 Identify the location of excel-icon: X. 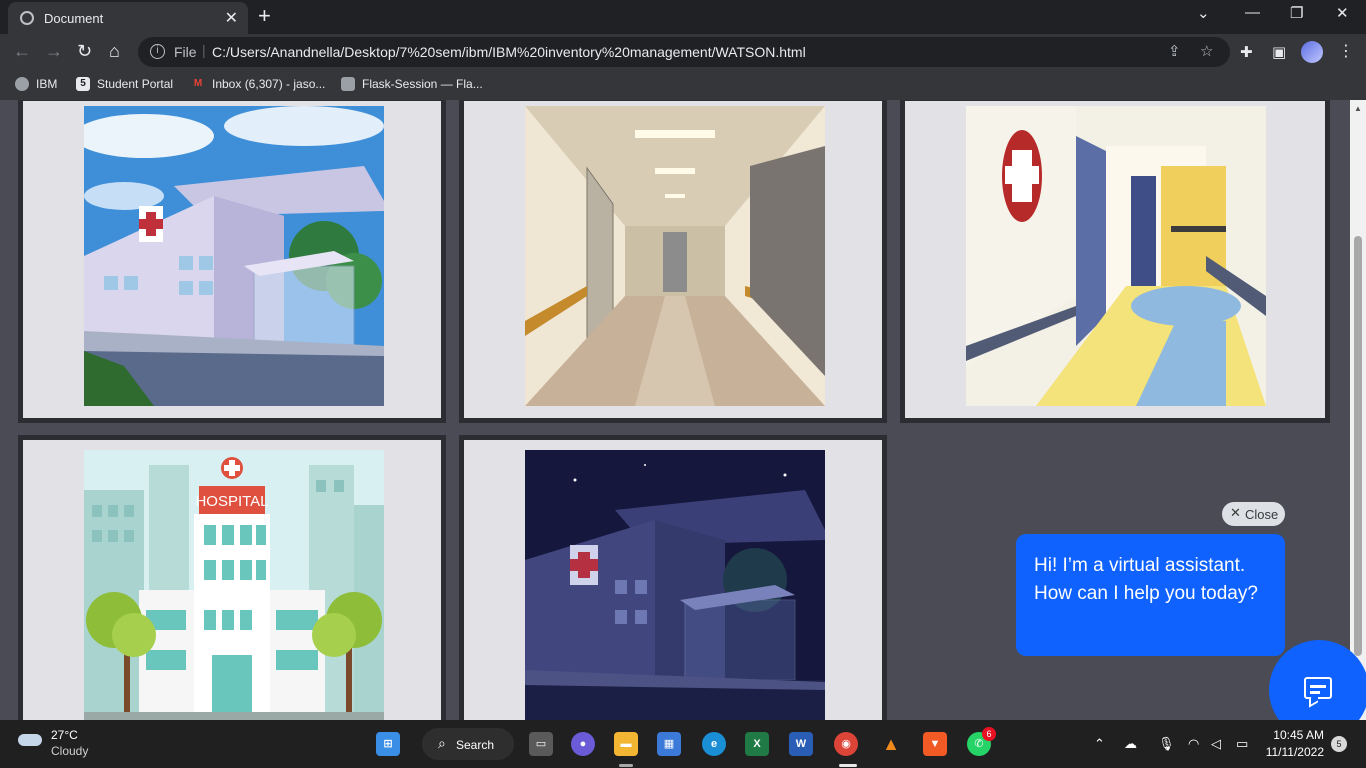
(757, 744).